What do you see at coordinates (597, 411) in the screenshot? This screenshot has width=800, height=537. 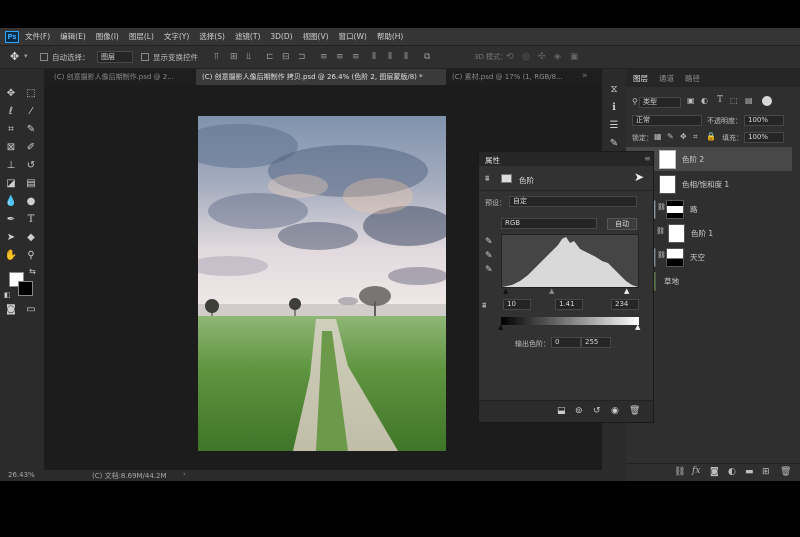 I see `reset-icon: ↺` at bounding box center [597, 411].